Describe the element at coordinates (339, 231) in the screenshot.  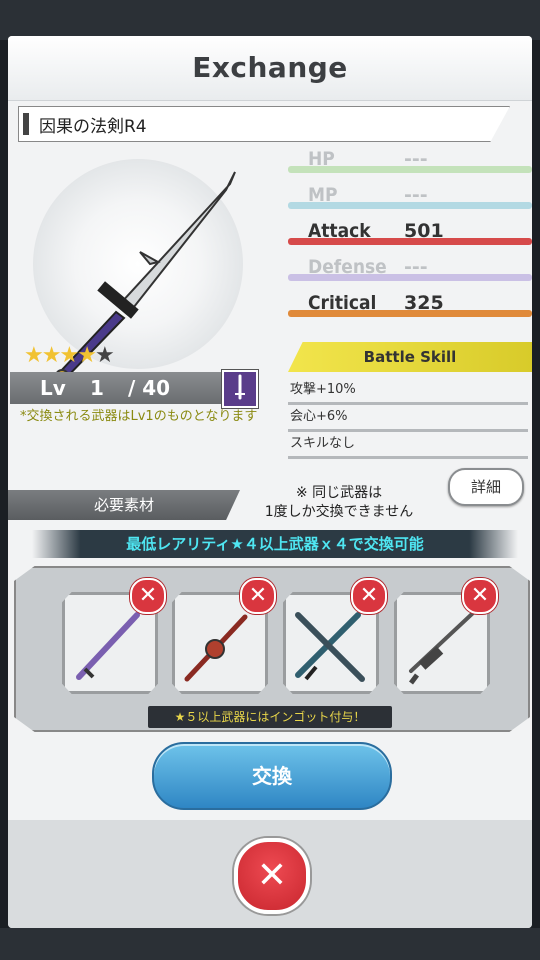
I see `stat-label: Attack` at that location.